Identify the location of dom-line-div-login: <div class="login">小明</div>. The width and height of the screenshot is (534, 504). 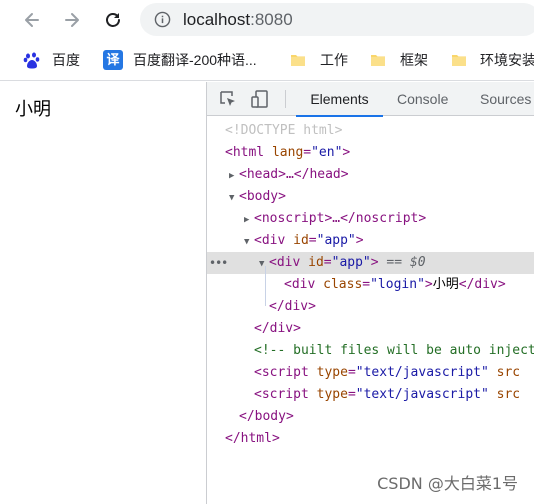
(370, 285).